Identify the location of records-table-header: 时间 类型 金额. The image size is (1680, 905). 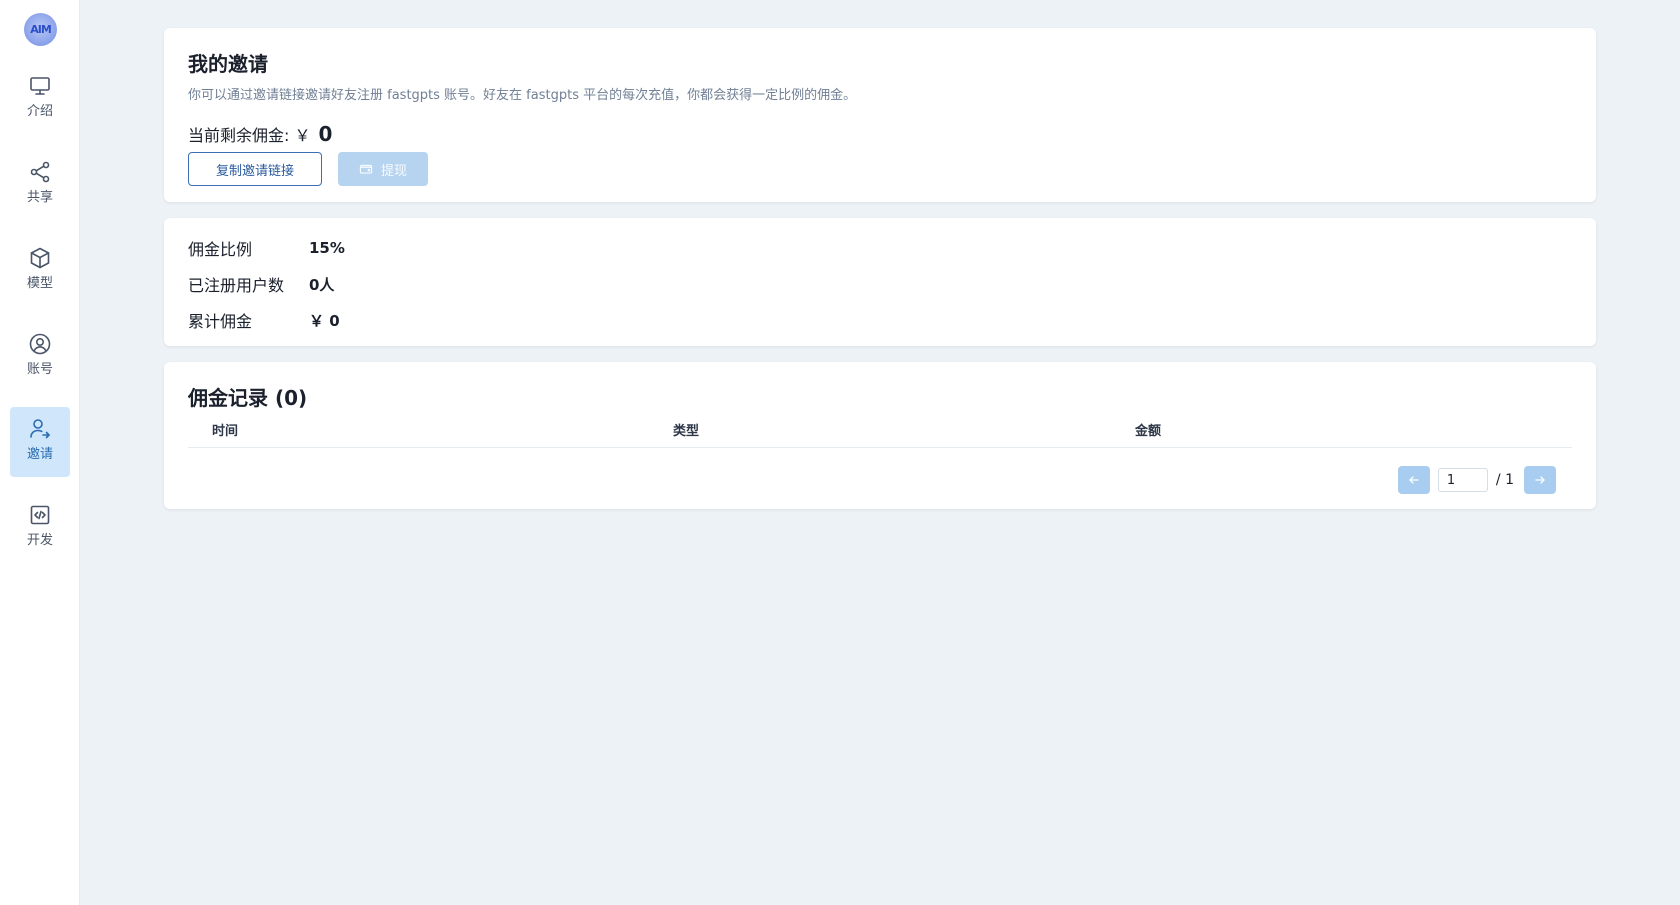
(880, 432).